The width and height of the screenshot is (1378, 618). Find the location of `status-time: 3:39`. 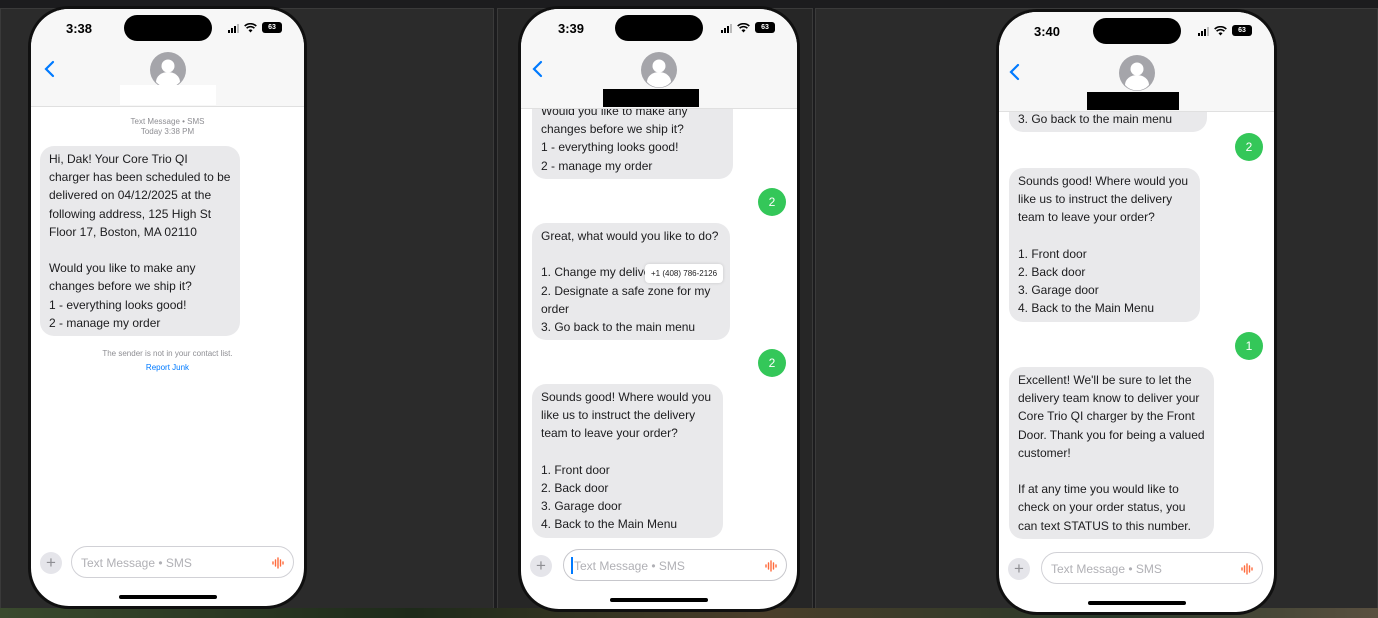

status-time: 3:39 is located at coordinates (571, 28).